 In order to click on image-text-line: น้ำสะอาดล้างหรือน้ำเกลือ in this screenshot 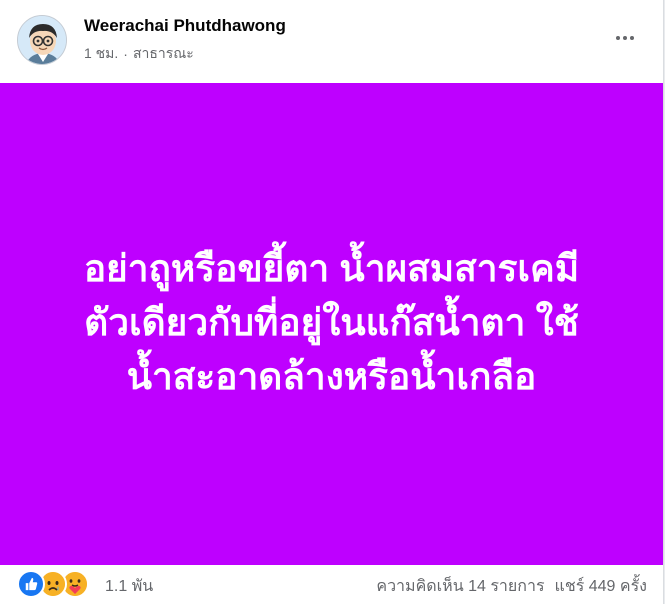, I will do `click(331, 376)`.